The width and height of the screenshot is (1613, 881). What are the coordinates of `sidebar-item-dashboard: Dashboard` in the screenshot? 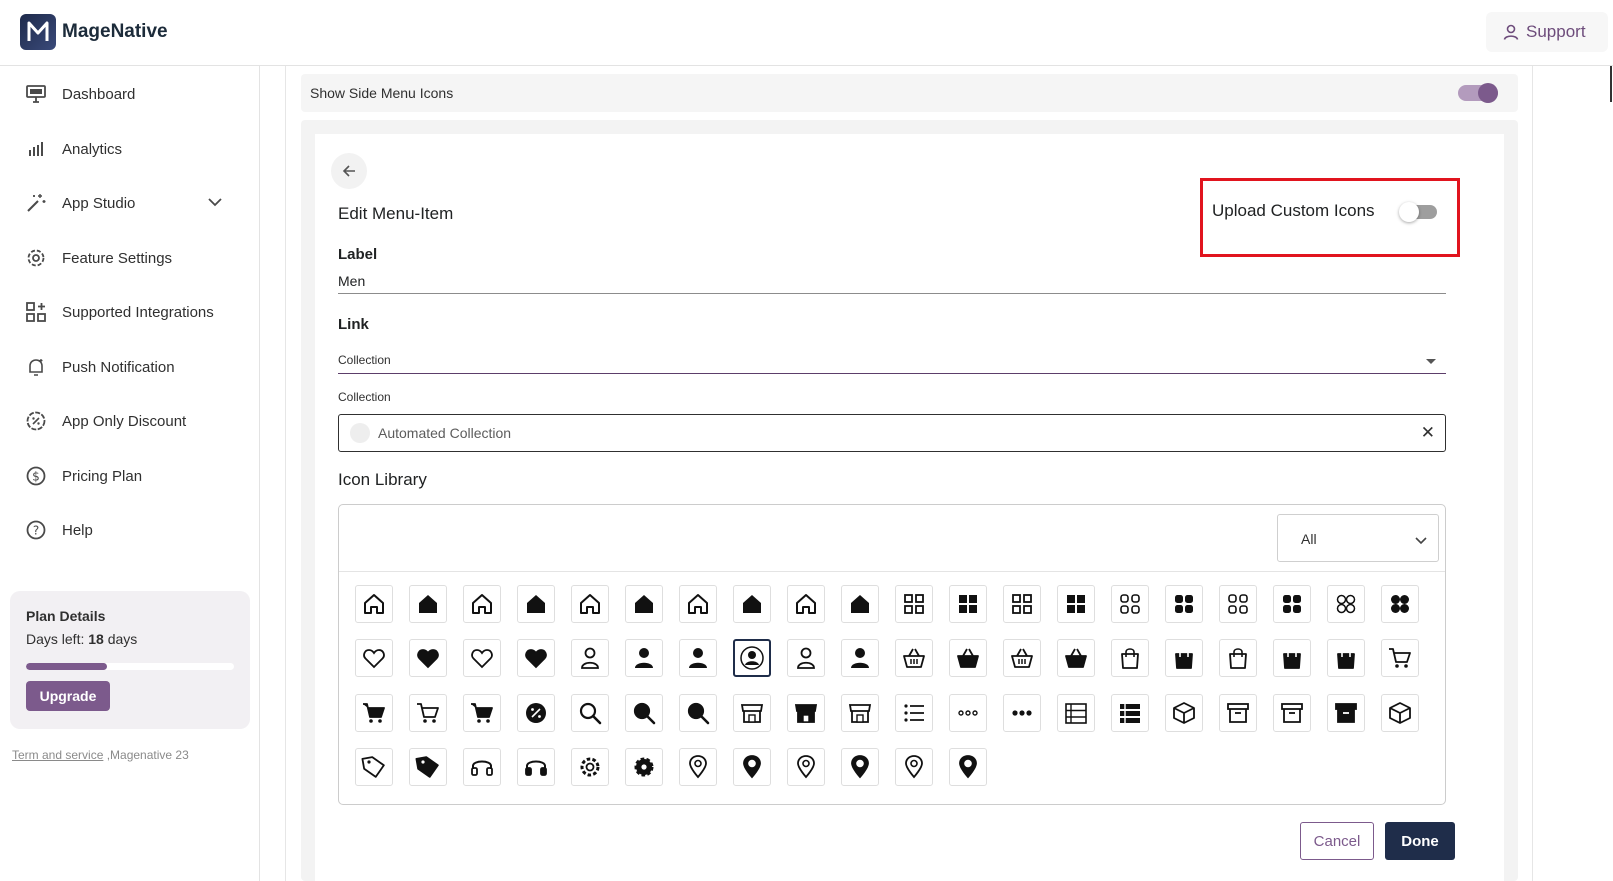 It's located at (129, 94).